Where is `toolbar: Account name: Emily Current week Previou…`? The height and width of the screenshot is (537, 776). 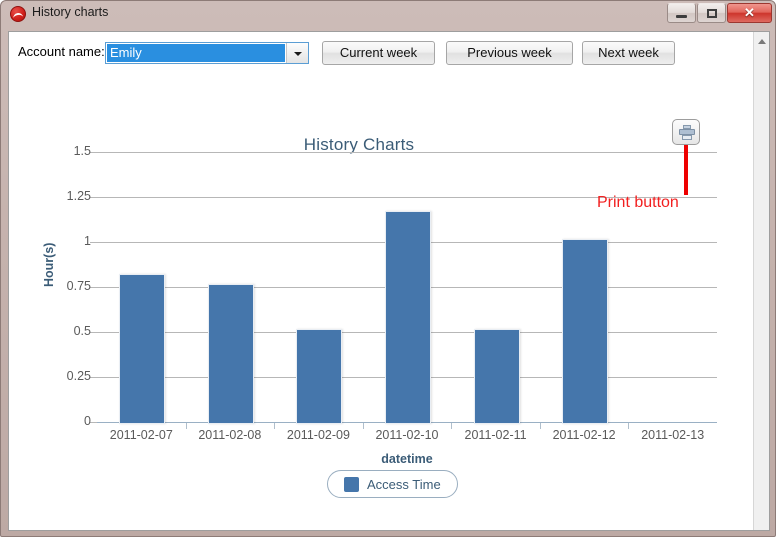
toolbar: Account name: Emily Current week Previou… is located at coordinates (382, 53).